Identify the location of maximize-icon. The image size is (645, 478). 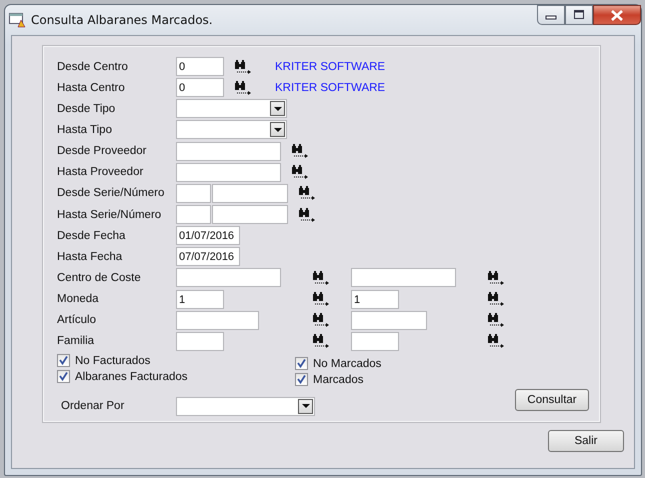
(579, 15).